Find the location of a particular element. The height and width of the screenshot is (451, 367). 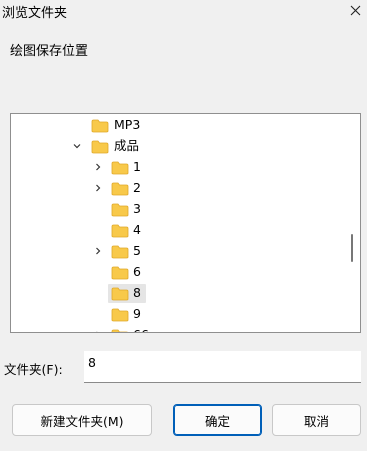

tree-item-5: 5 is located at coordinates (178, 251).